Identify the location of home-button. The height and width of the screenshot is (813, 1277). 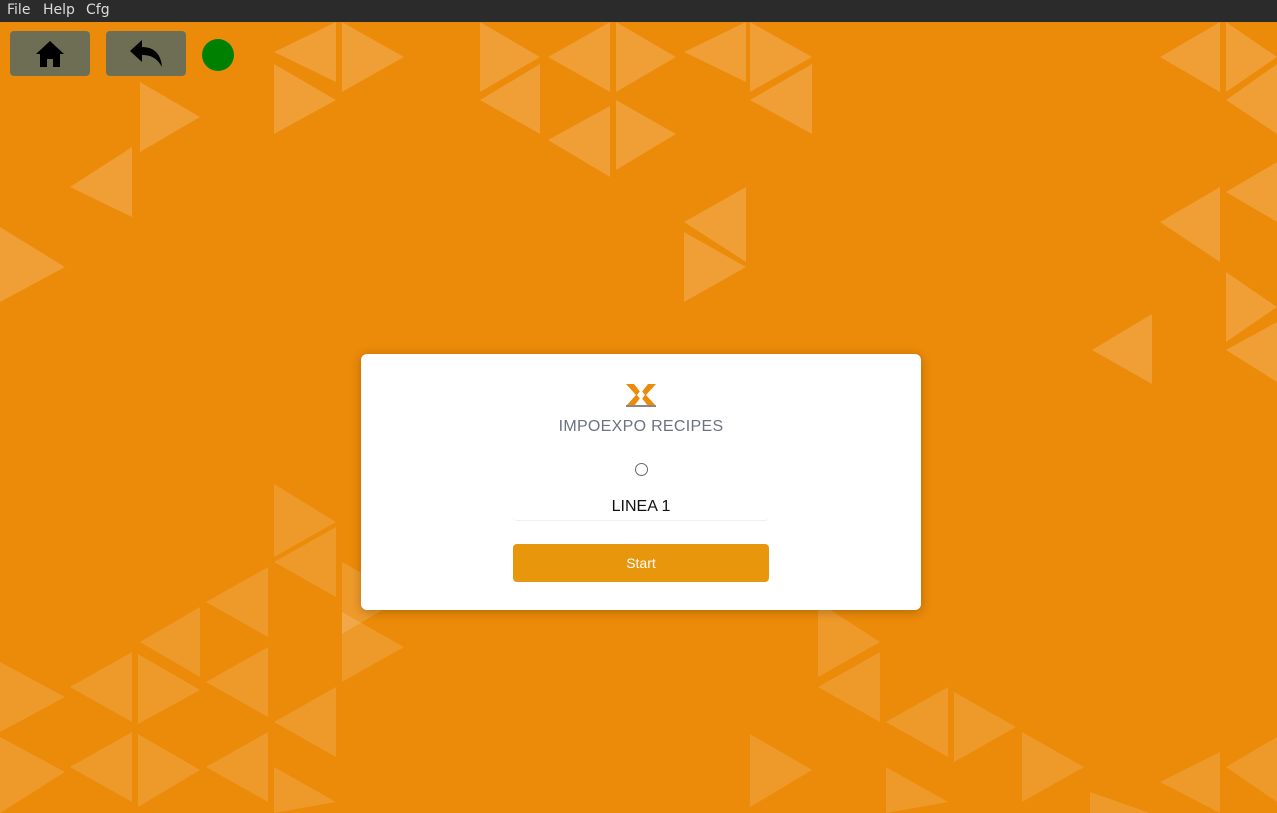
(50, 53).